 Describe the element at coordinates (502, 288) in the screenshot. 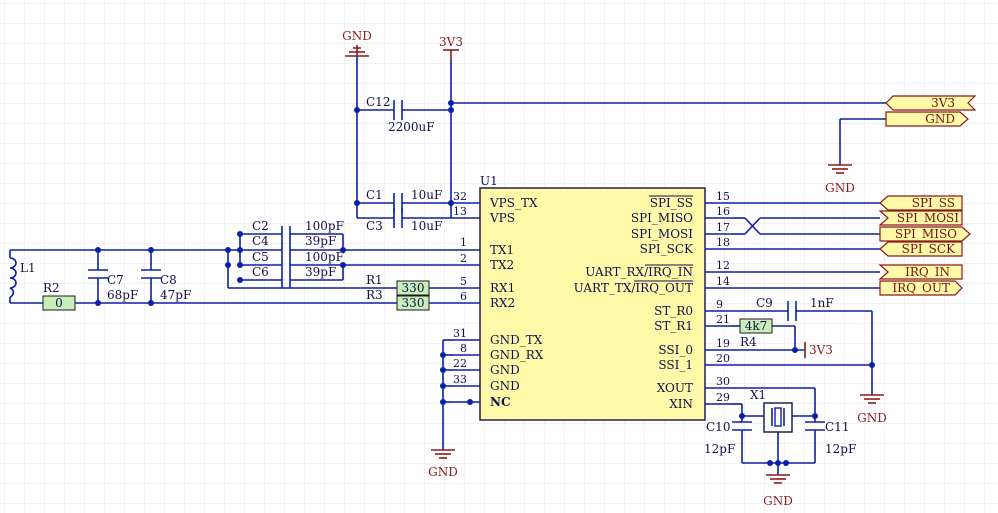

I see `pin-name-rx1: RX1` at that location.